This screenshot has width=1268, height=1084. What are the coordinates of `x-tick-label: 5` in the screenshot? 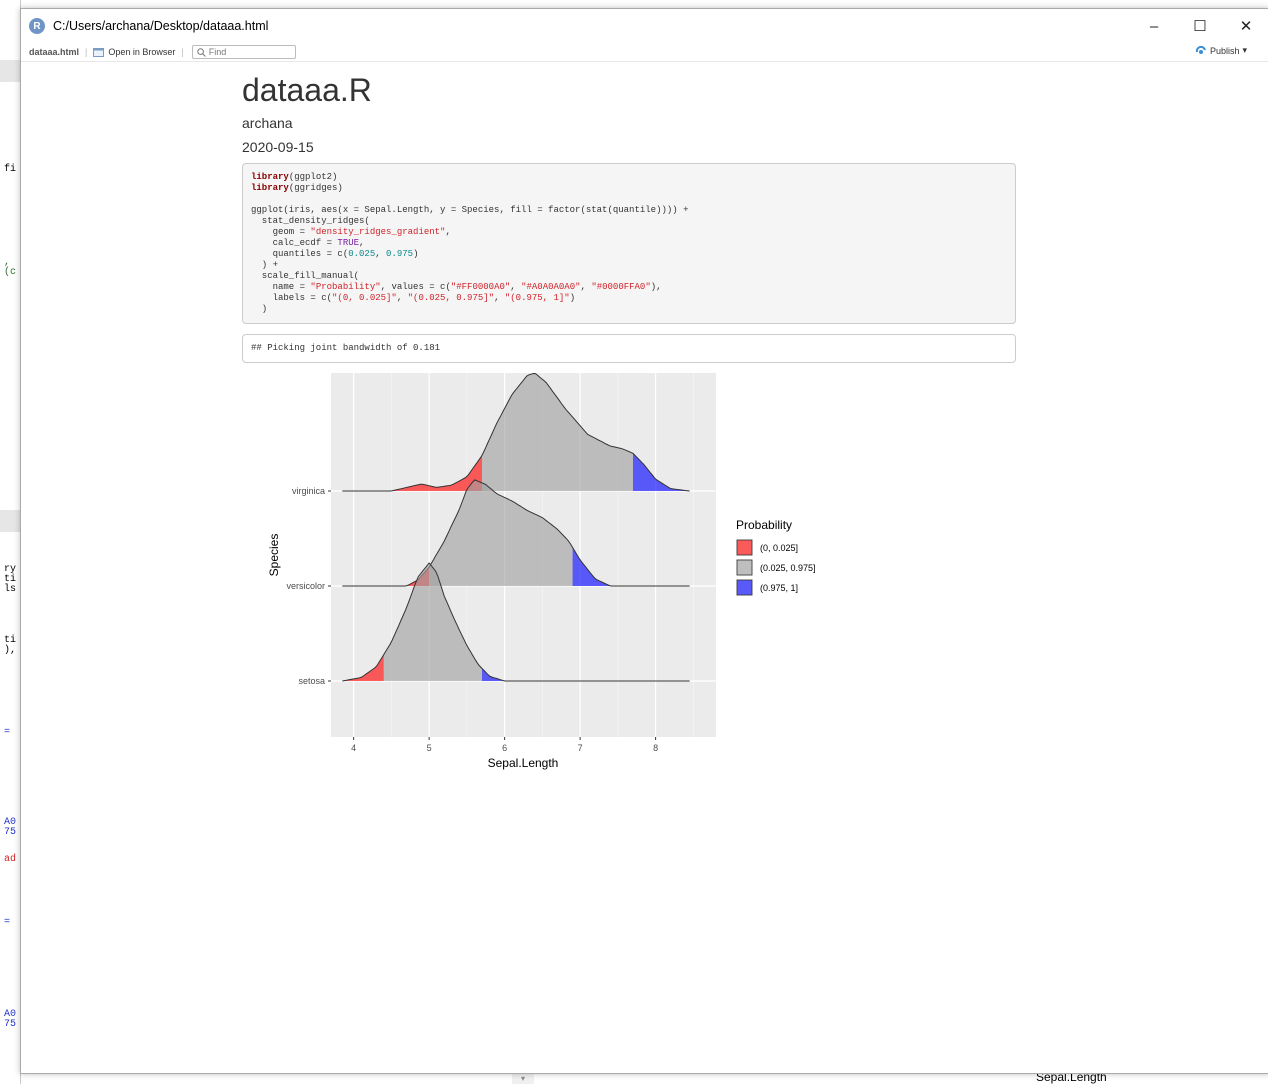 It's located at (429, 748).